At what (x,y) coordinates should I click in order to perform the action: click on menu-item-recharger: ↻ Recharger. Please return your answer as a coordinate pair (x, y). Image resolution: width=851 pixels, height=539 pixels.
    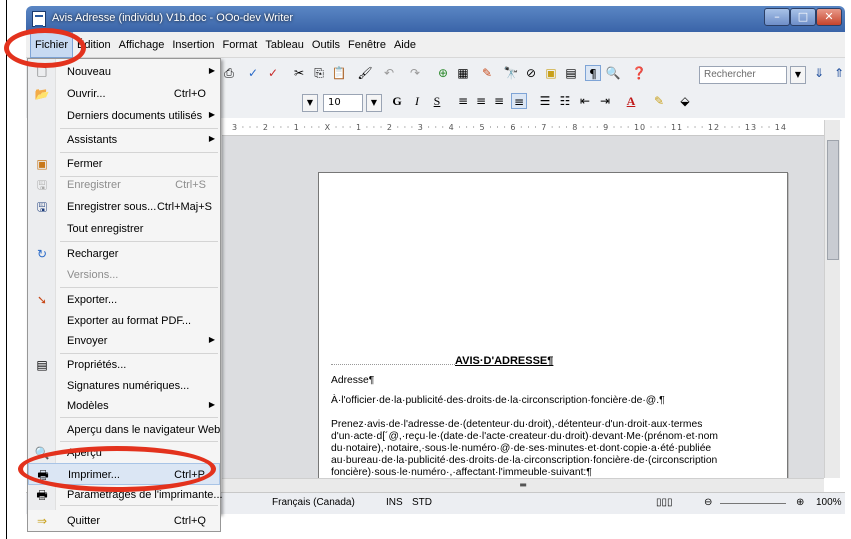
    Looking at the image, I should click on (124, 254).